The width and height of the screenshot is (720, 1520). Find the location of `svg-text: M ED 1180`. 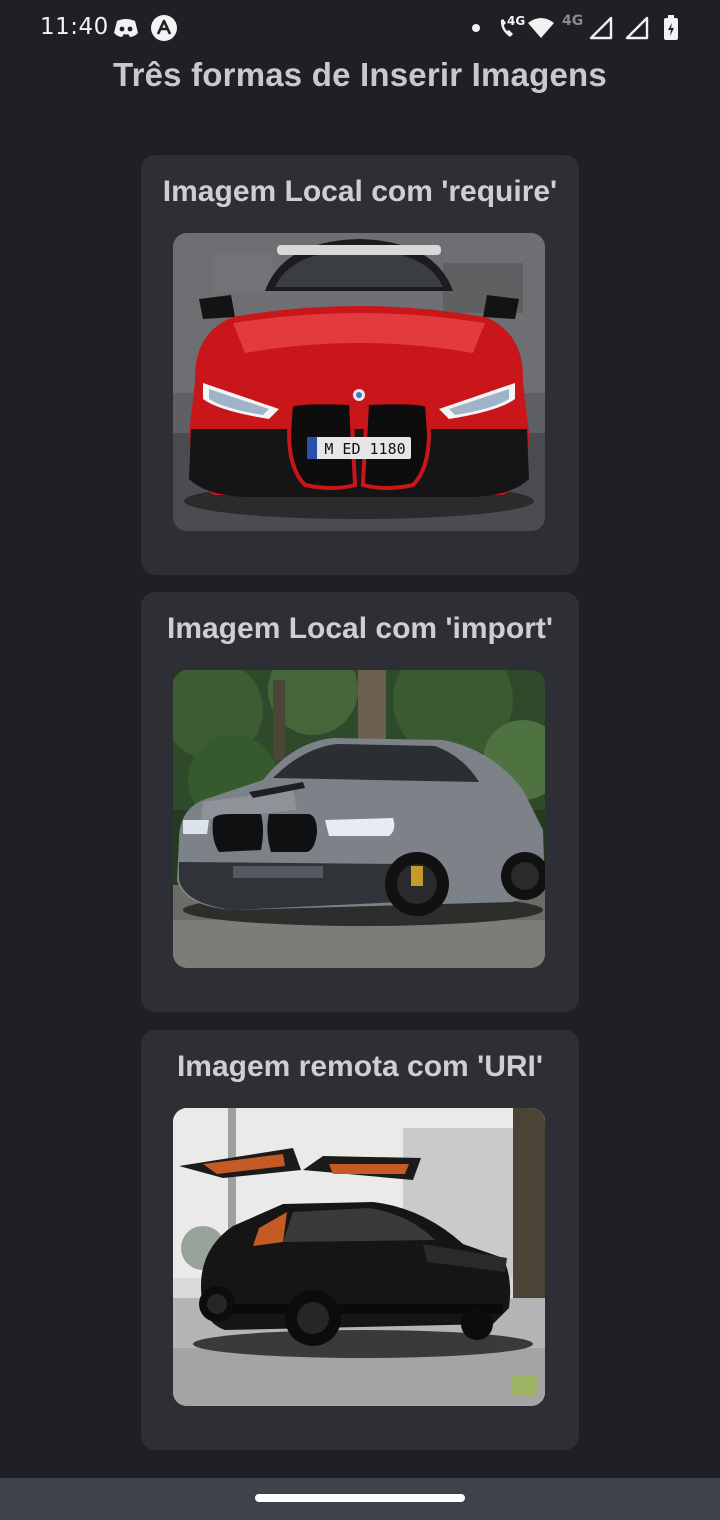

svg-text: M ED 1180 is located at coordinates (364, 449).